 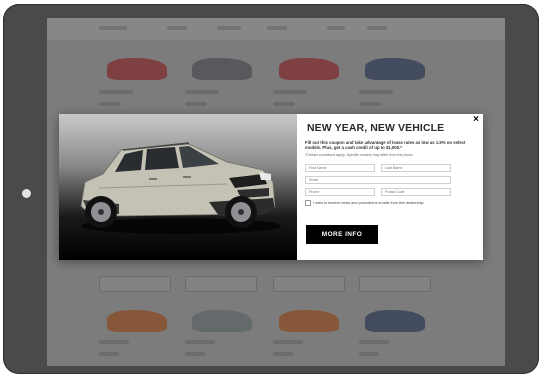 What do you see at coordinates (476, 120) in the screenshot?
I see `close-icon: ×` at bounding box center [476, 120].